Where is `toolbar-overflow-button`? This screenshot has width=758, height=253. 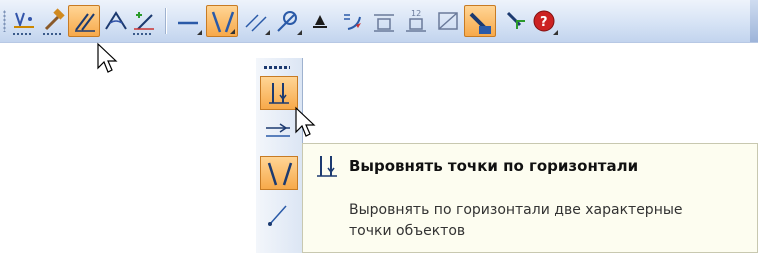 toolbar-overflow-button is located at coordinates (754, 21).